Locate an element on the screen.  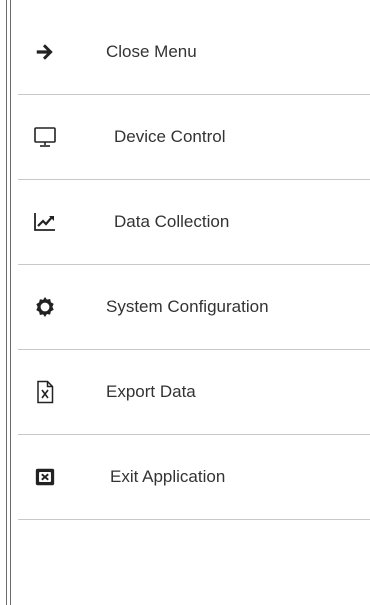
menu-item-export-data: Export Data is located at coordinates (194, 392).